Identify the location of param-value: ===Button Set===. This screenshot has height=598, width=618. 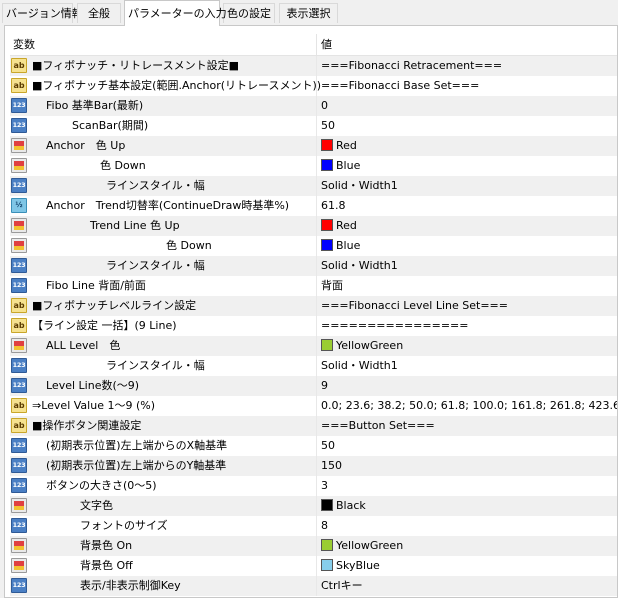
(464, 426).